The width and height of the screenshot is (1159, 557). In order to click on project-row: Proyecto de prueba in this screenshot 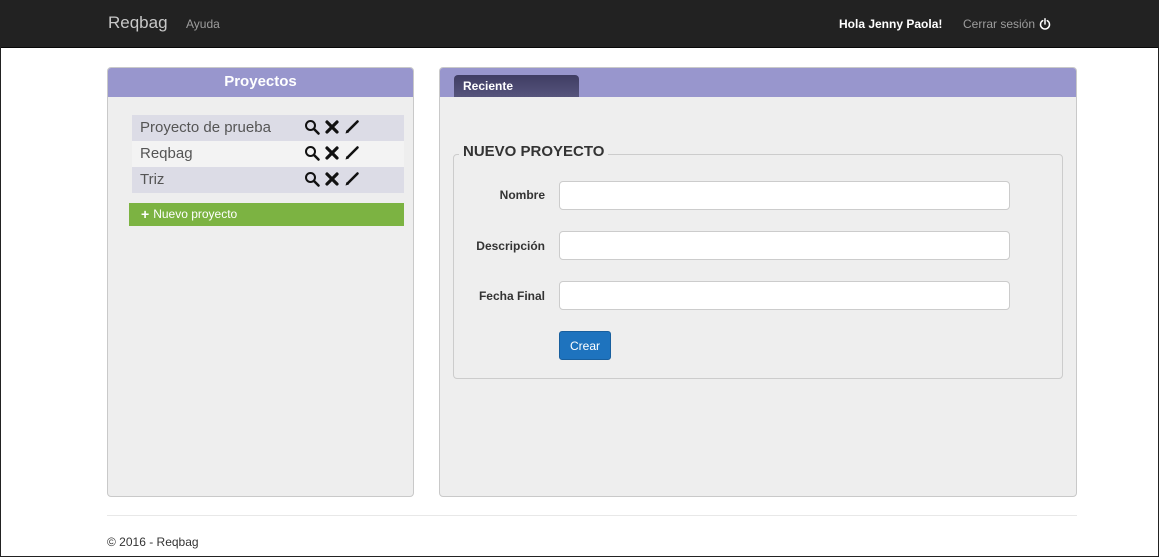, I will do `click(268, 128)`.